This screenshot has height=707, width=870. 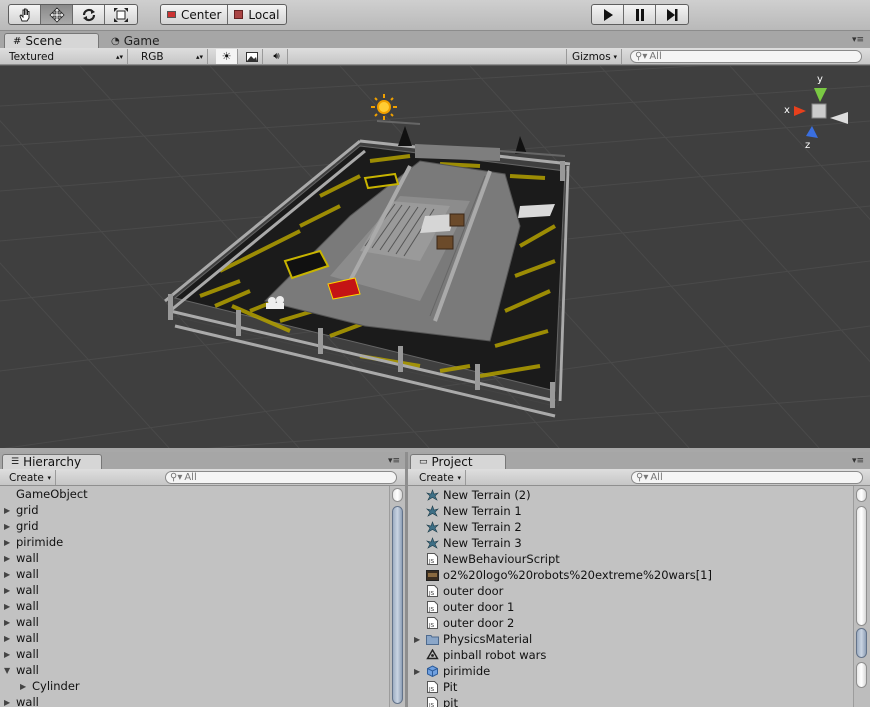 I want to click on scale-tool-button, so click(x=121, y=14).